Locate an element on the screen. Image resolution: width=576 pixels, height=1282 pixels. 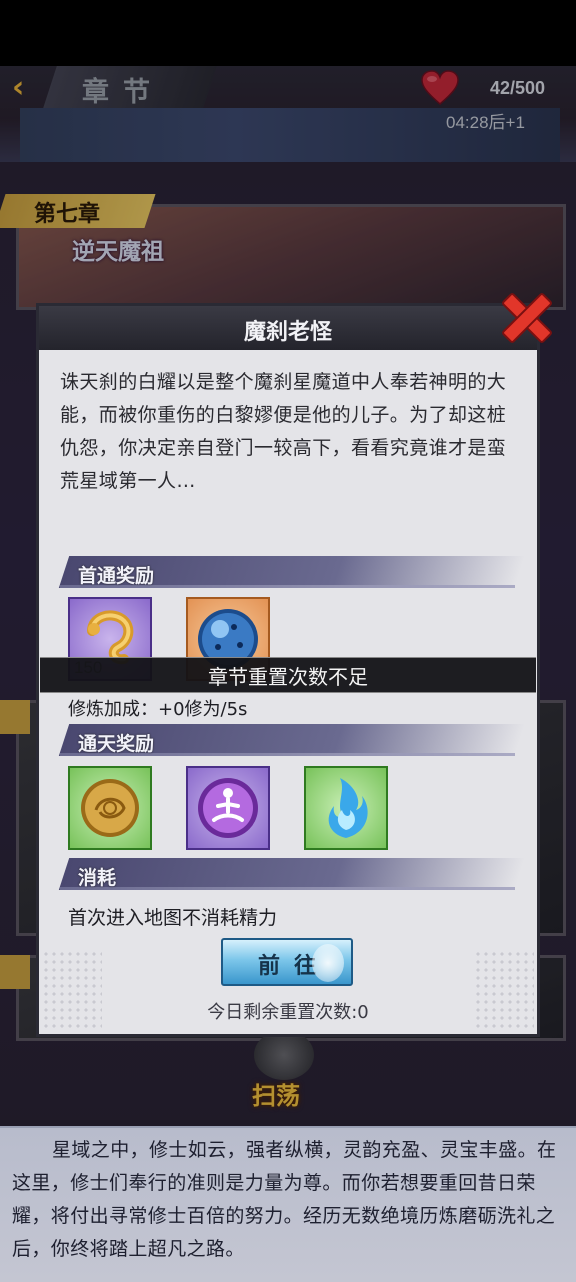
first-clear-title: 首通奖励 is located at coordinates (116, 576).